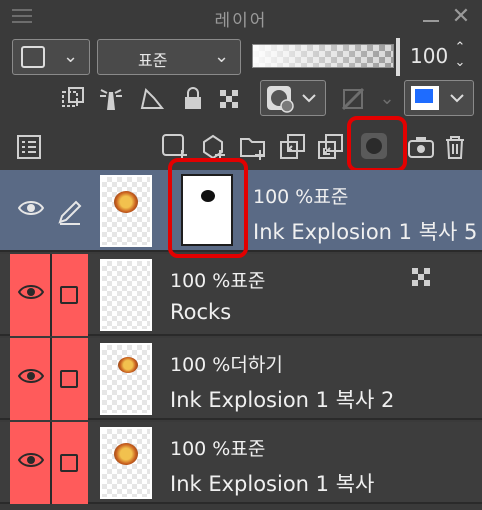 Image resolution: width=482 pixels, height=510 pixels. What do you see at coordinates (111, 99) in the screenshot?
I see `reference-lighthouse-icon` at bounding box center [111, 99].